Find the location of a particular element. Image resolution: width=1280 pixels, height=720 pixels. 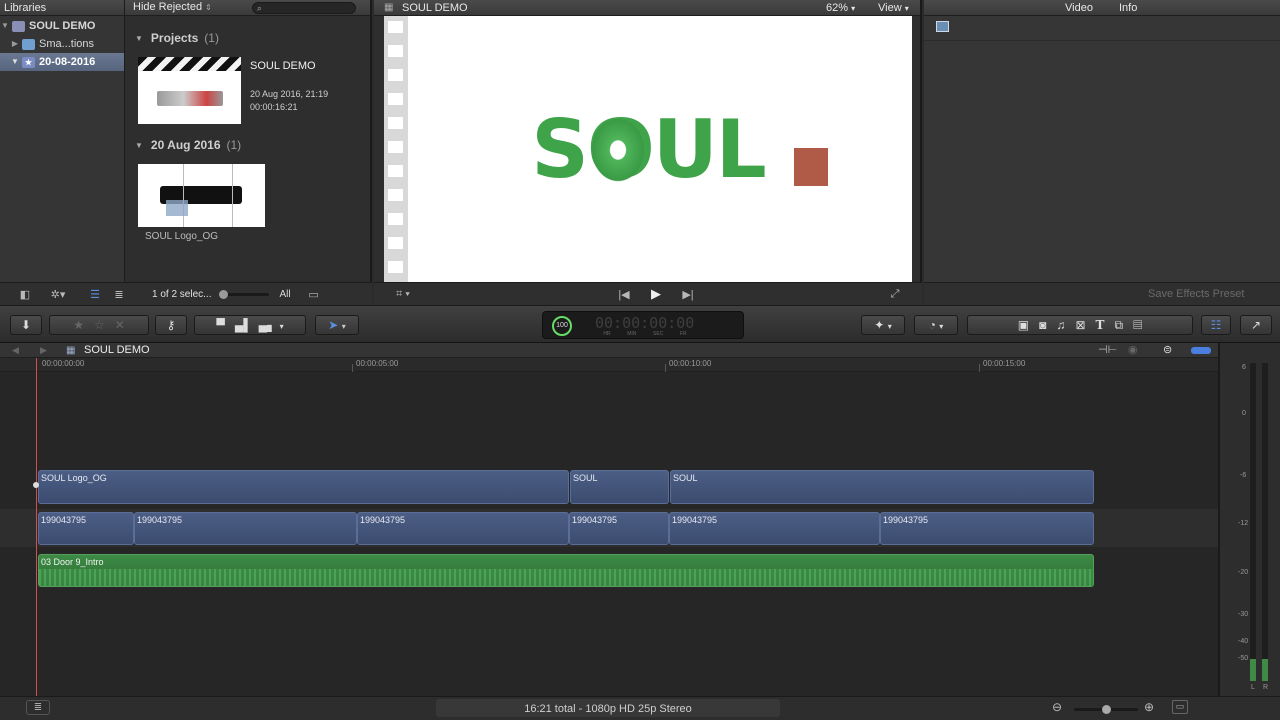

clapper-icon: ▦ is located at coordinates (389, 7).